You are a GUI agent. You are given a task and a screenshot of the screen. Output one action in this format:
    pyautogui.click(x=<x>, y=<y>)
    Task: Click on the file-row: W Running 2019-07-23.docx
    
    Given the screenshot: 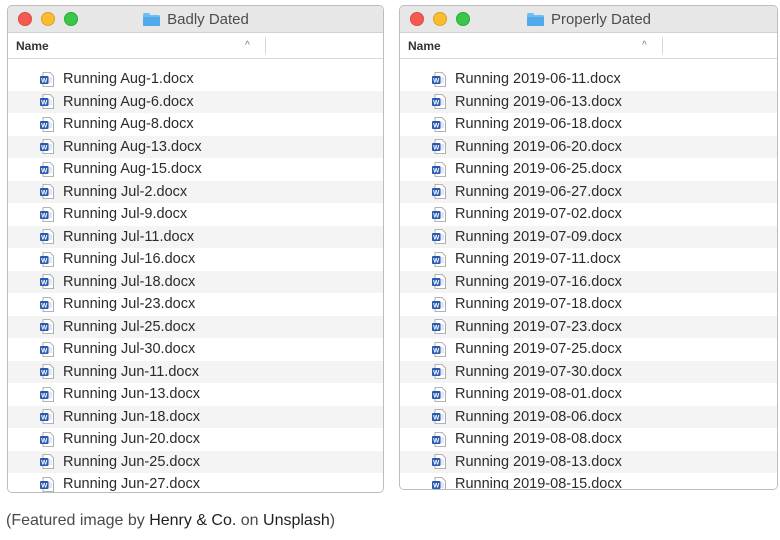 What is the action you would take?
    pyautogui.click(x=588, y=326)
    